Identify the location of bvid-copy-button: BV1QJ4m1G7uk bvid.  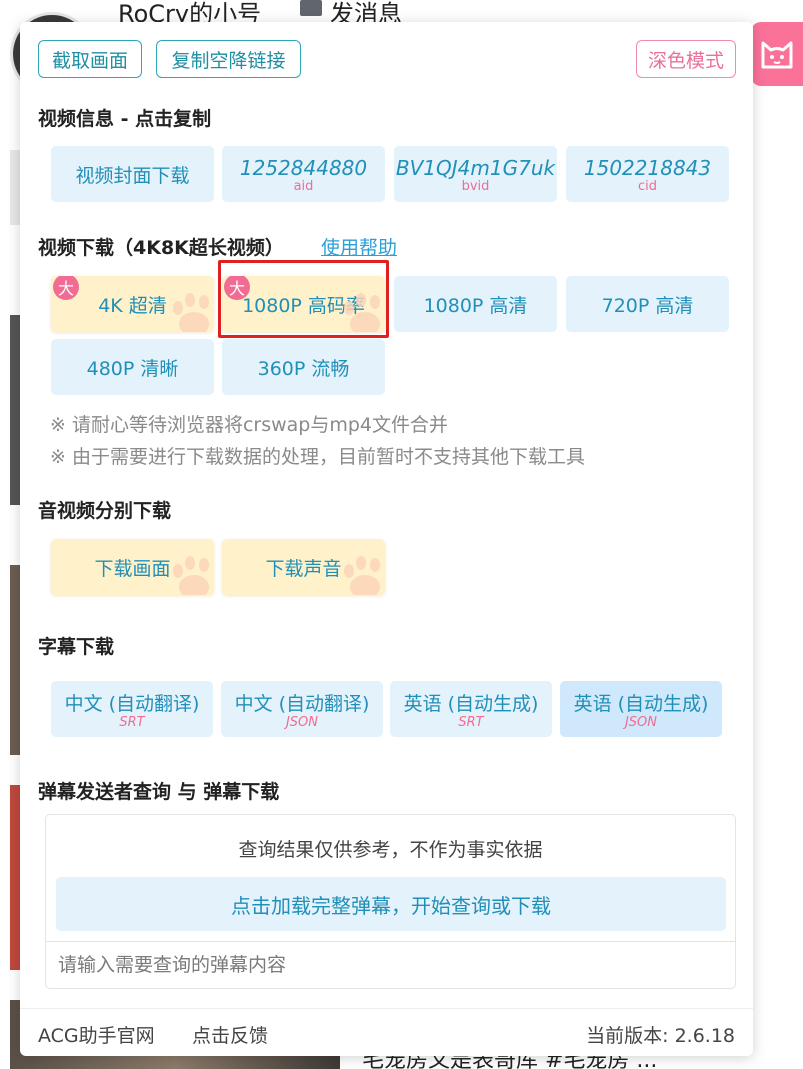
(475, 174).